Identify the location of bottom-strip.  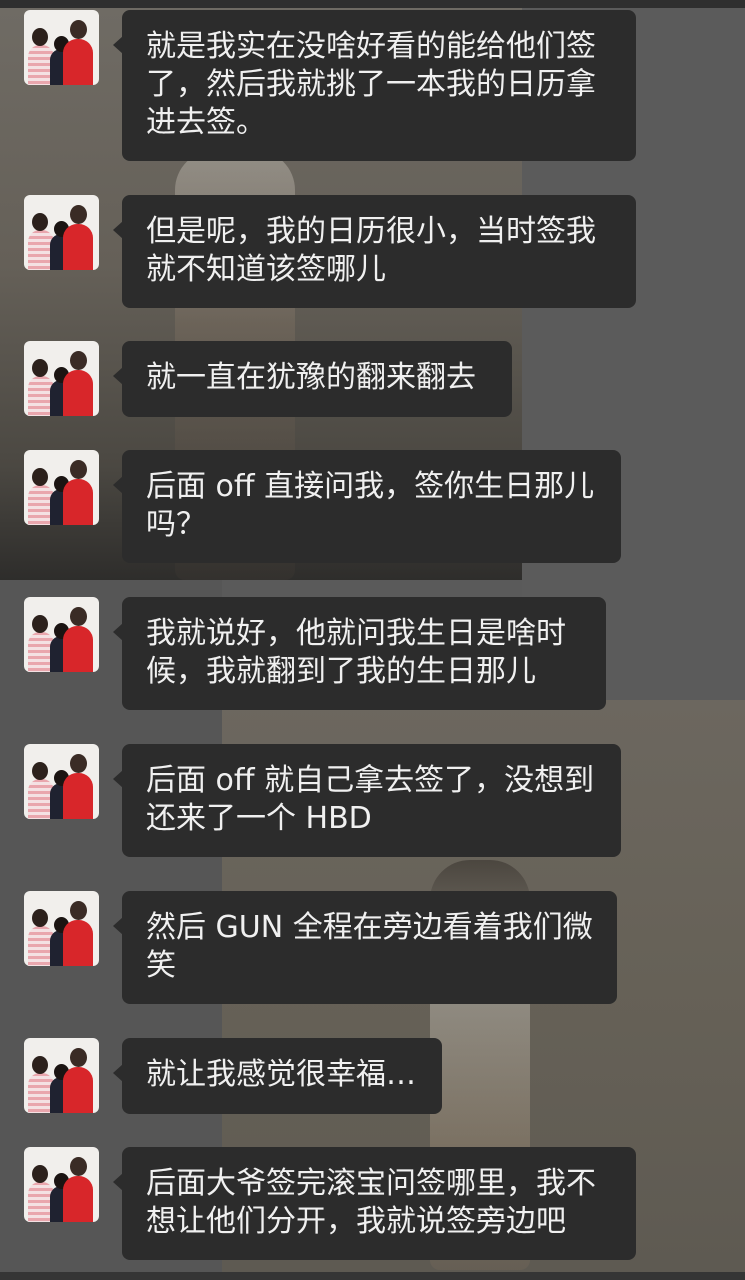
(372, 1276).